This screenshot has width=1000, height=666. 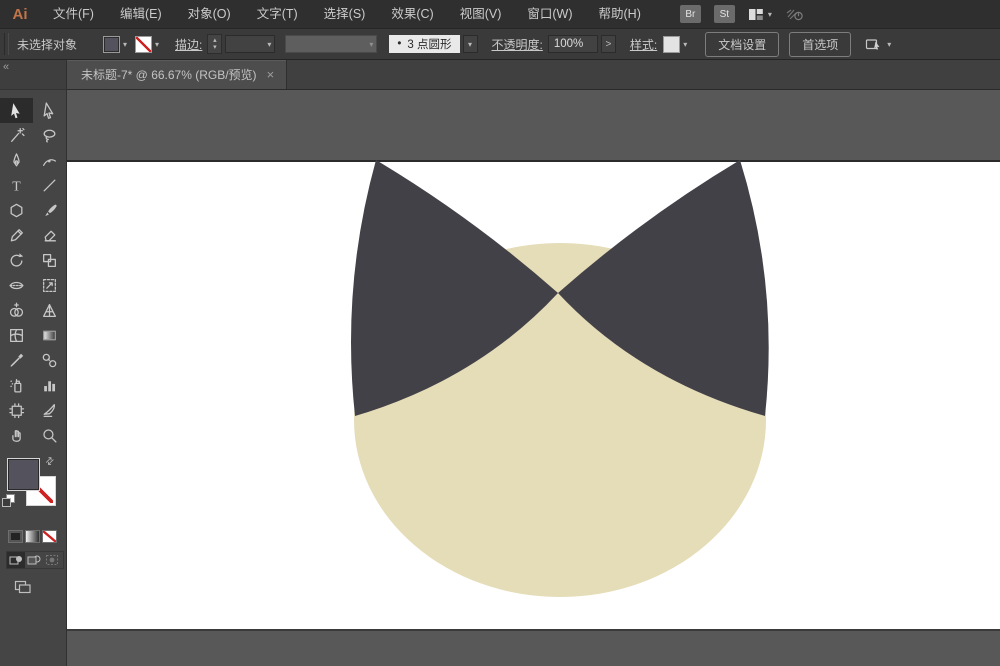 I want to click on artboard-icon, so click(x=17, y=411).